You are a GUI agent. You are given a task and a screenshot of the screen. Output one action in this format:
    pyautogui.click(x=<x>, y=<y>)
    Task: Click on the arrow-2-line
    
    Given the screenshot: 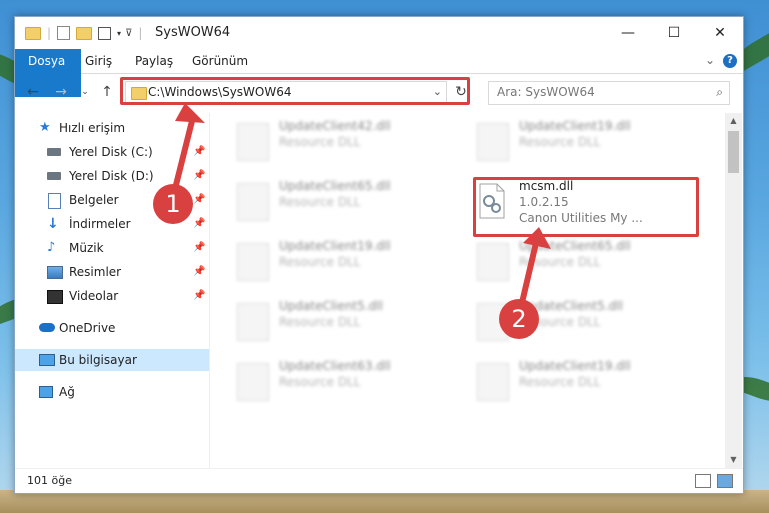 What is the action you would take?
    pyautogui.click(x=528, y=275)
    